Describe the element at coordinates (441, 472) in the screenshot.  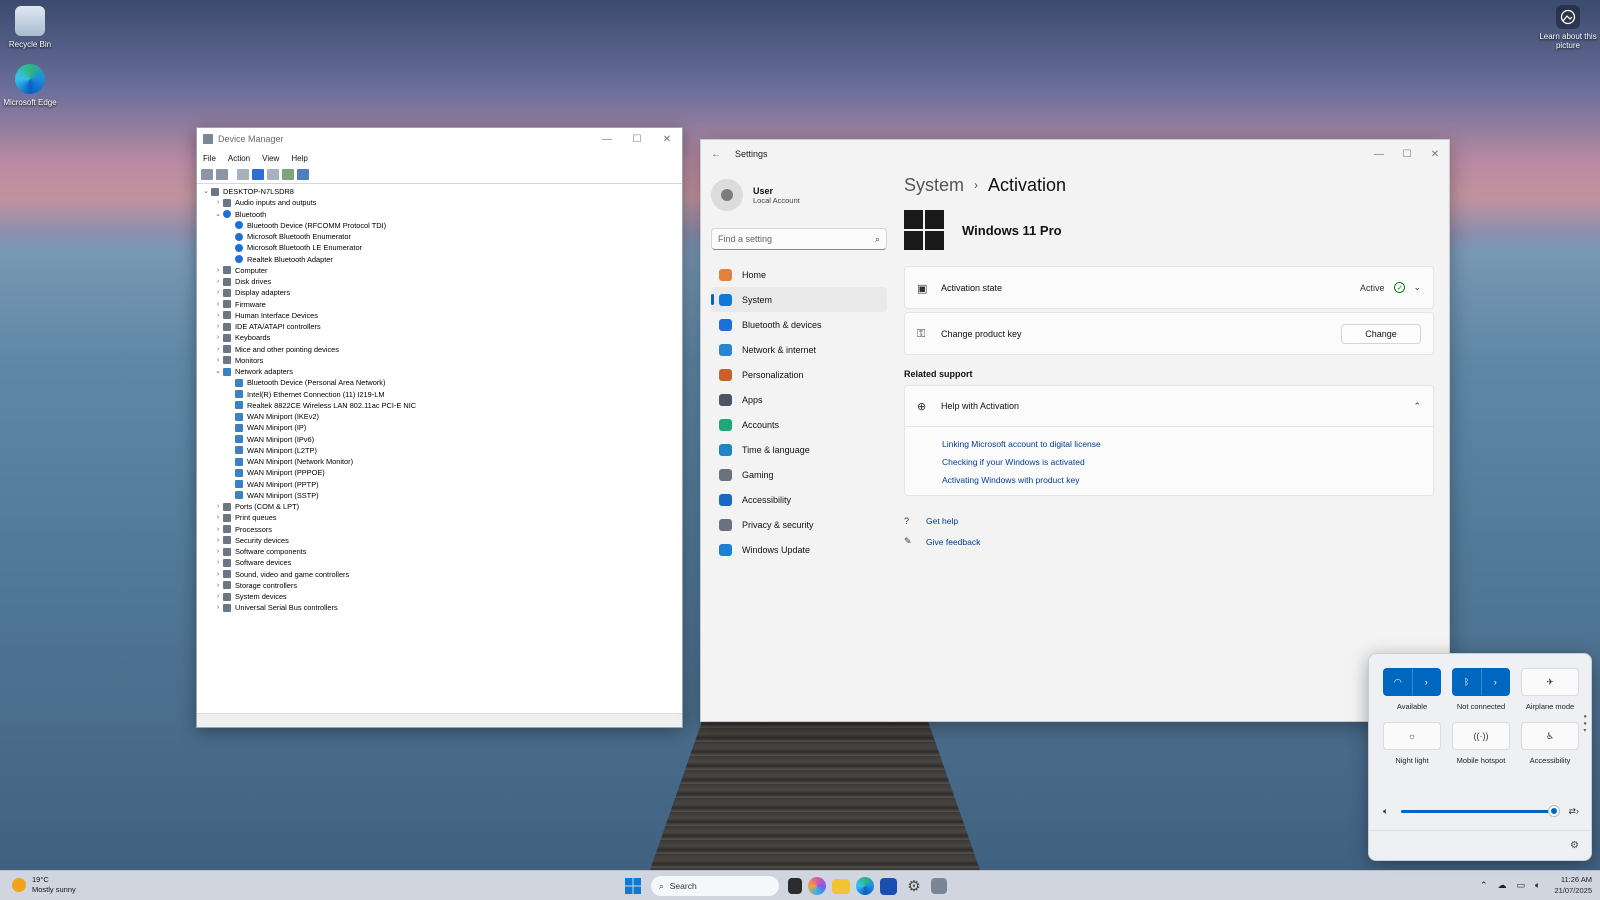
I see `tree-node: WAN Miniport (PPPOE)` at that location.